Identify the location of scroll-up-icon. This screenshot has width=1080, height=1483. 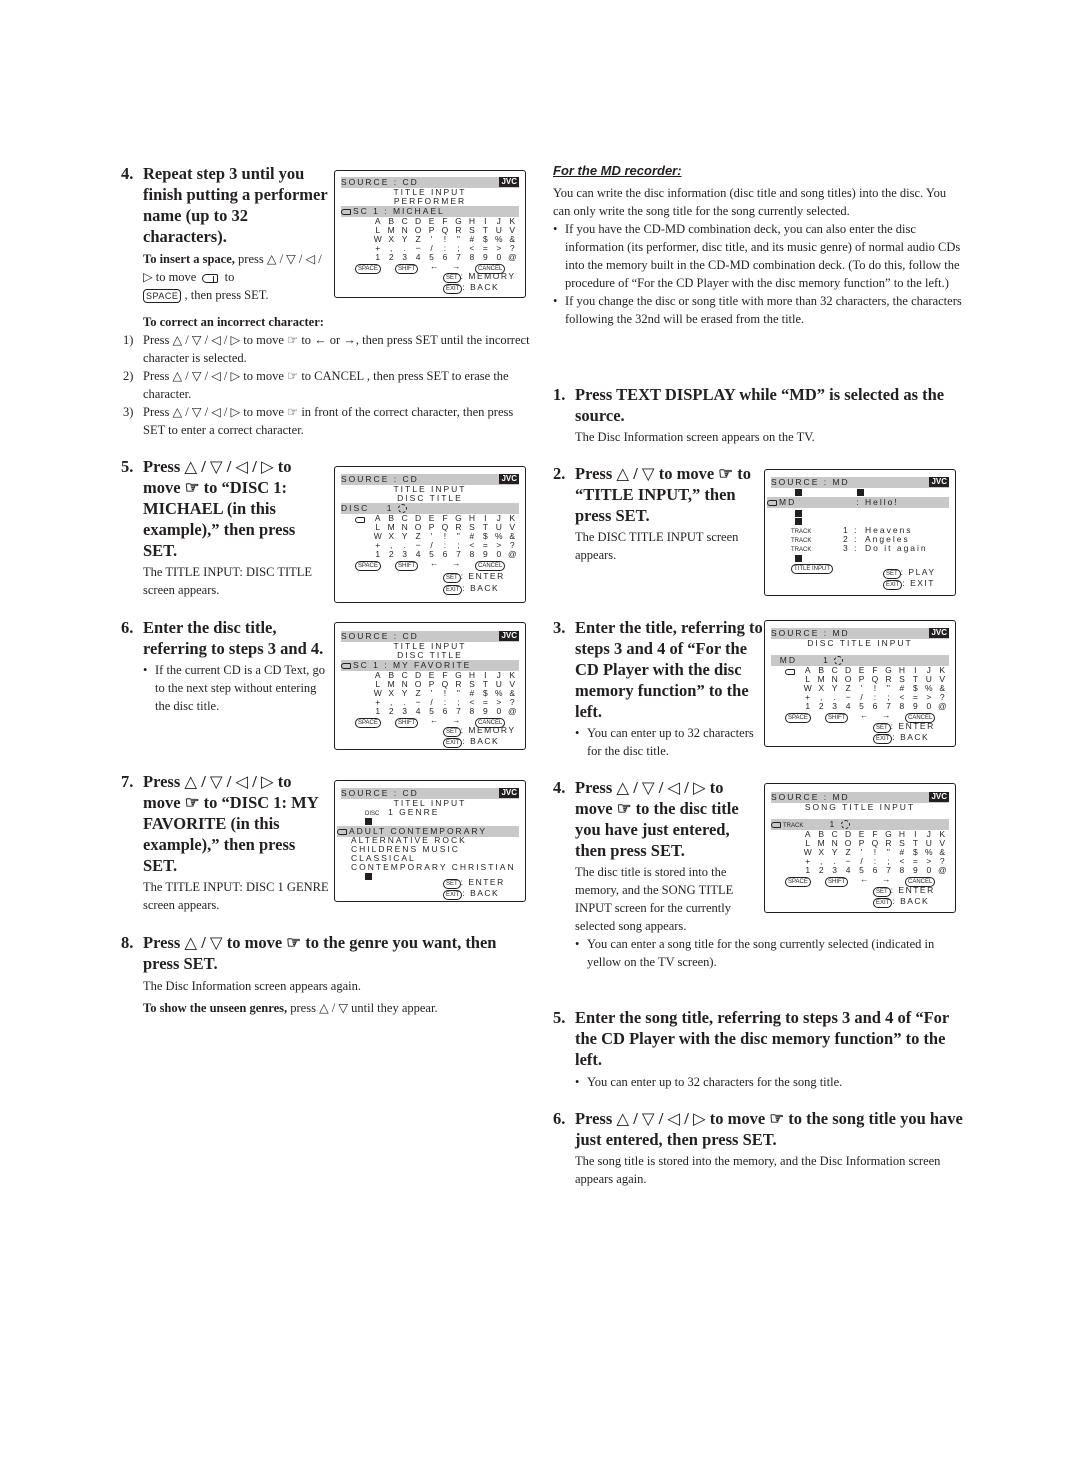
(368, 822).